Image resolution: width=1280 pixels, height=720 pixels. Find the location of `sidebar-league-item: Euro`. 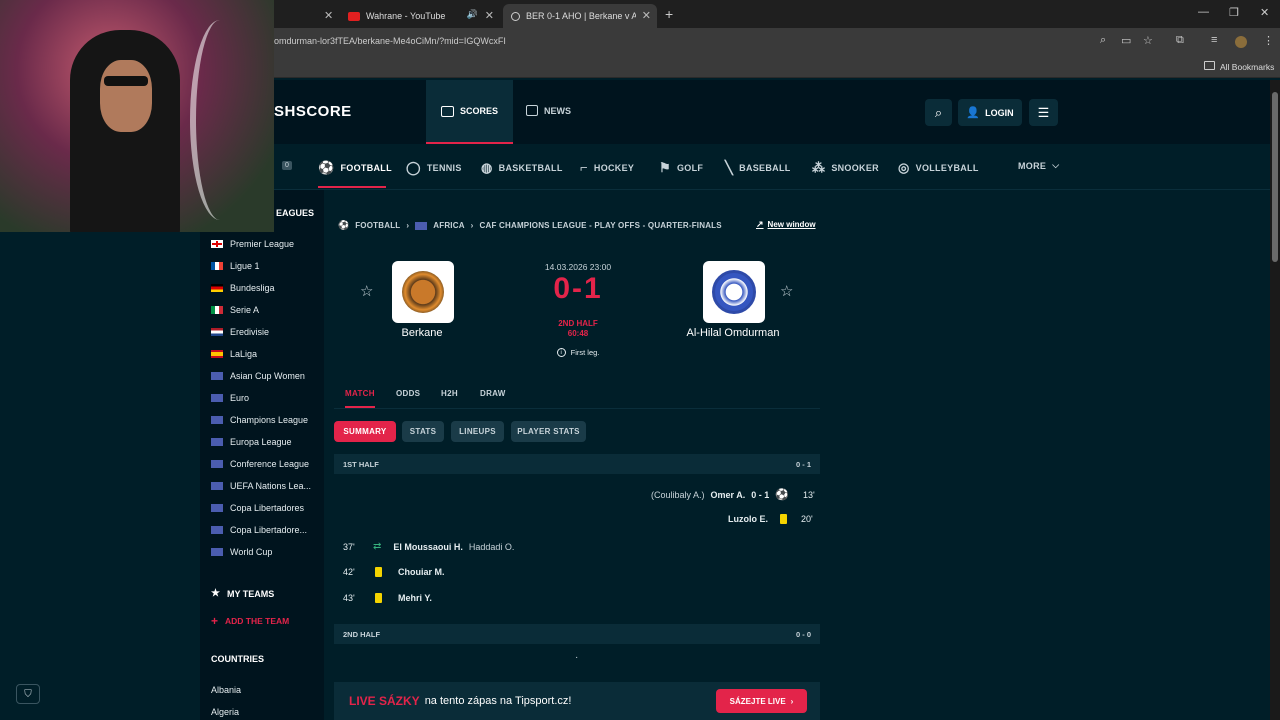

sidebar-league-item: Euro is located at coordinates (268, 398).